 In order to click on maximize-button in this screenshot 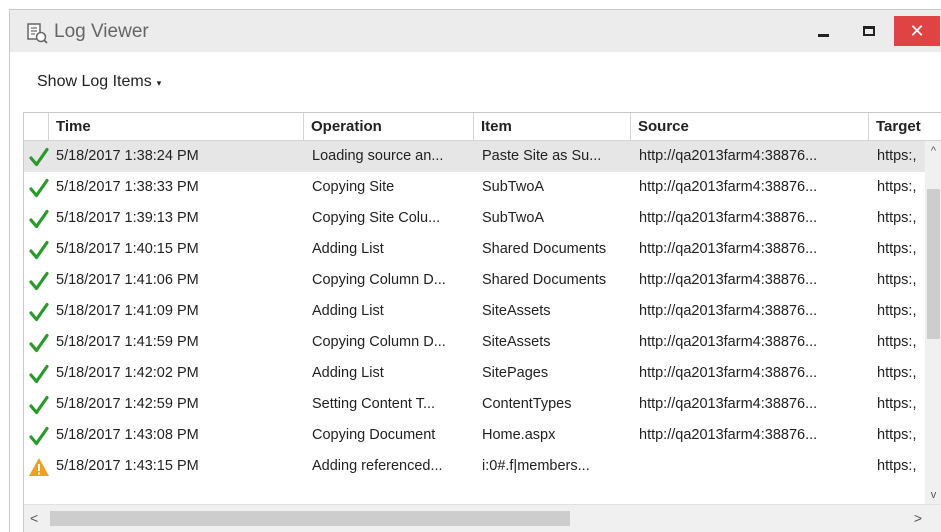, I will do `click(869, 31)`.